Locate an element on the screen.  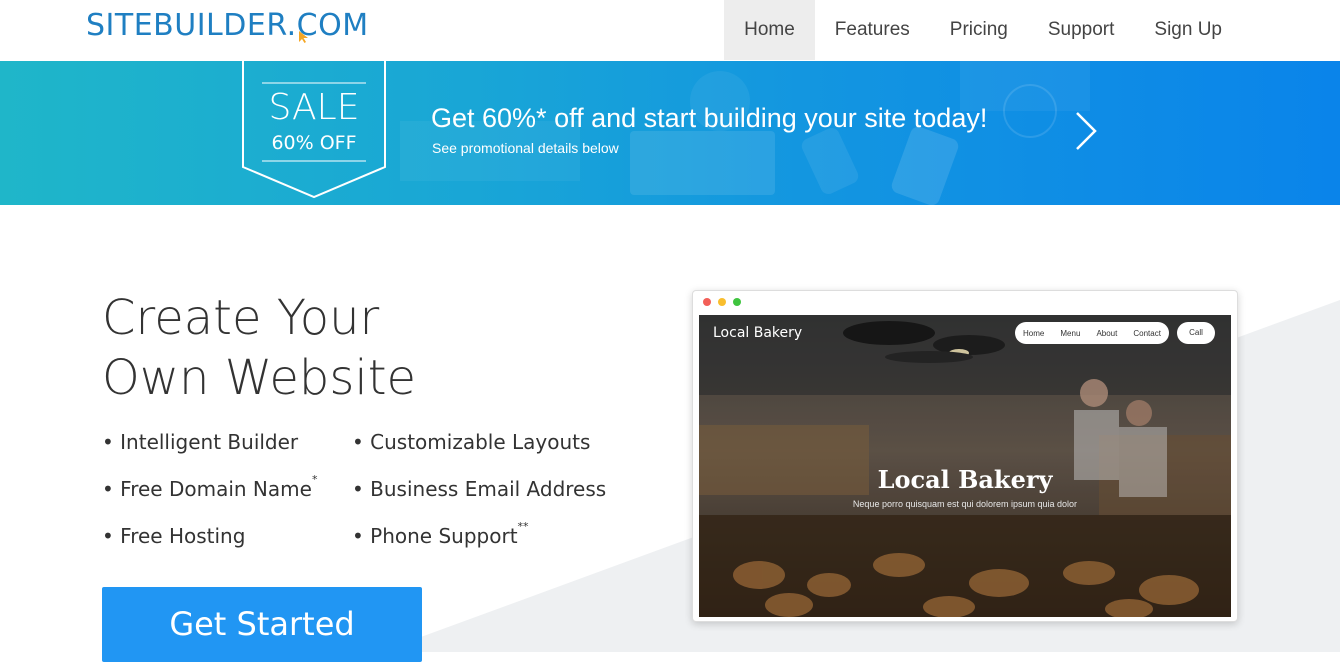
nav-sign-up: Sign Up is located at coordinates (1188, 30).